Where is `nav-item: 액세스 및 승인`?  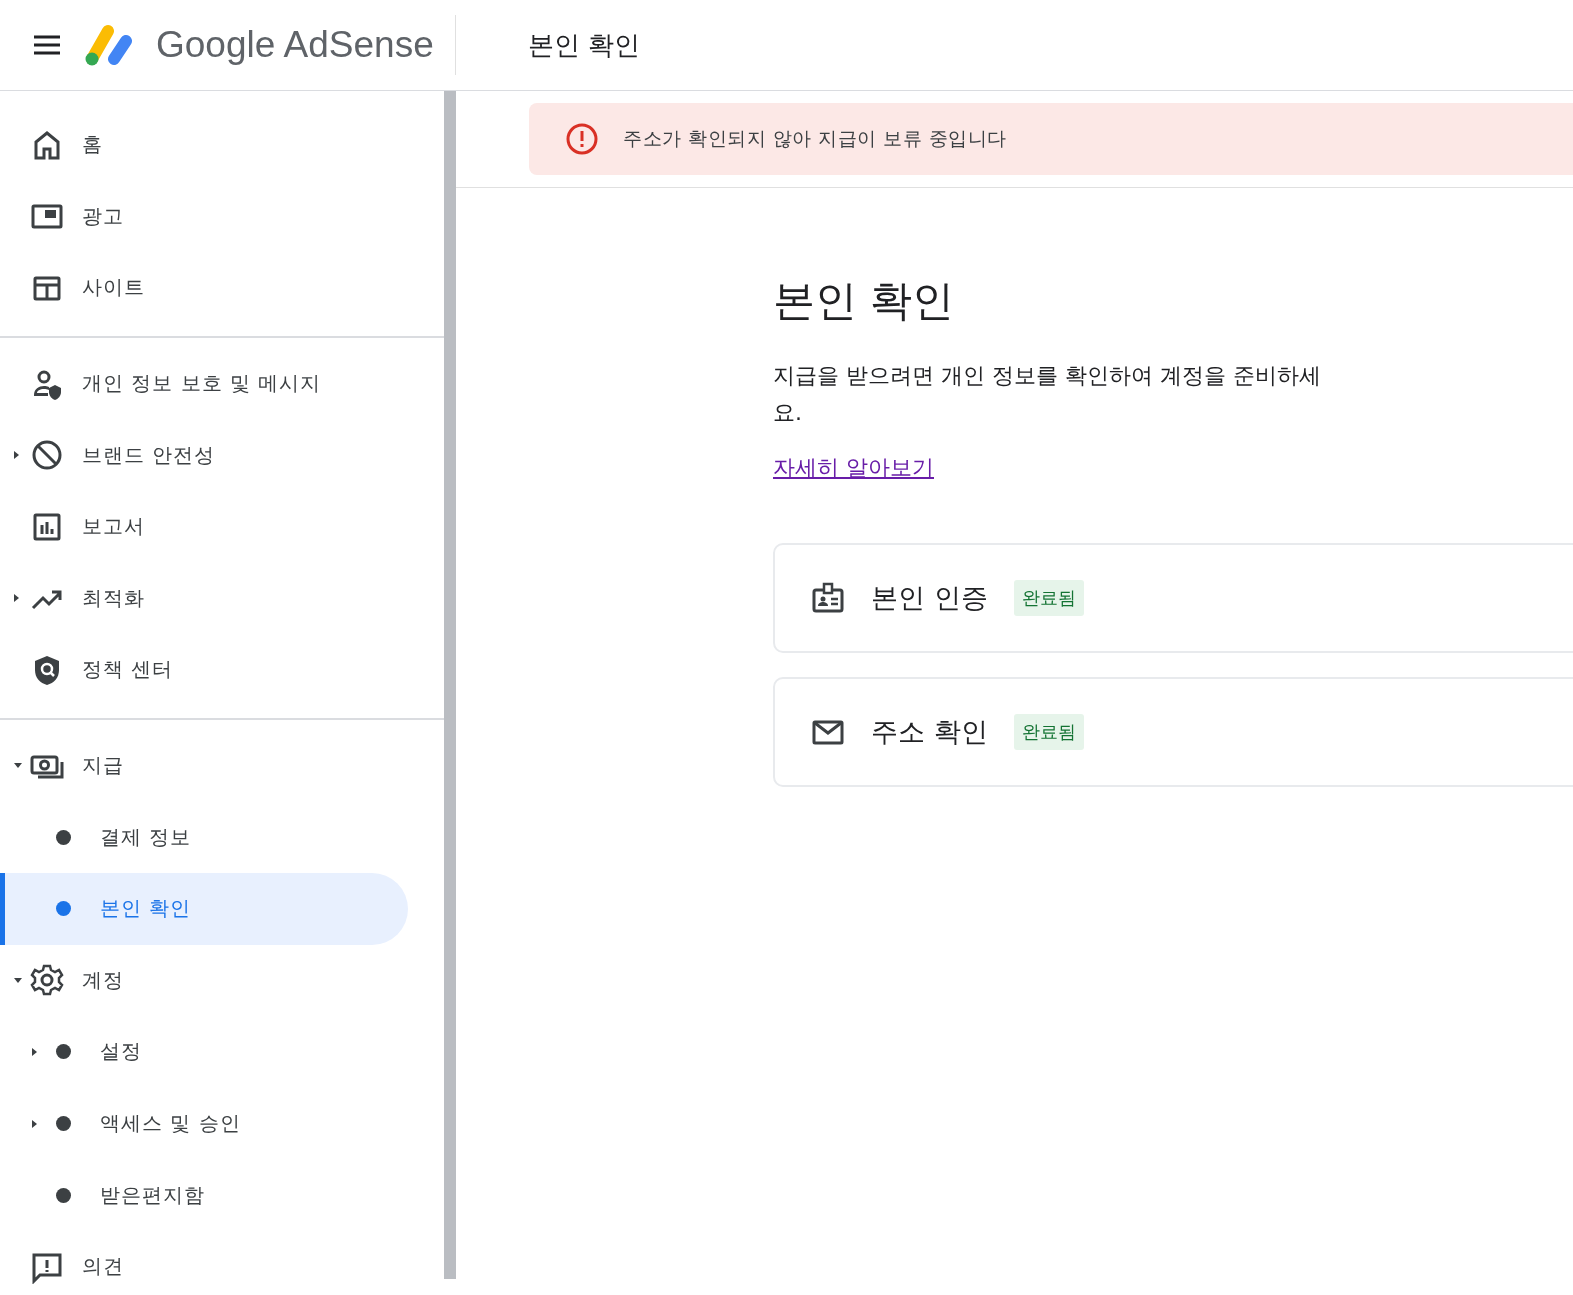
nav-item: 액세스 및 승인 is located at coordinates (204, 1123).